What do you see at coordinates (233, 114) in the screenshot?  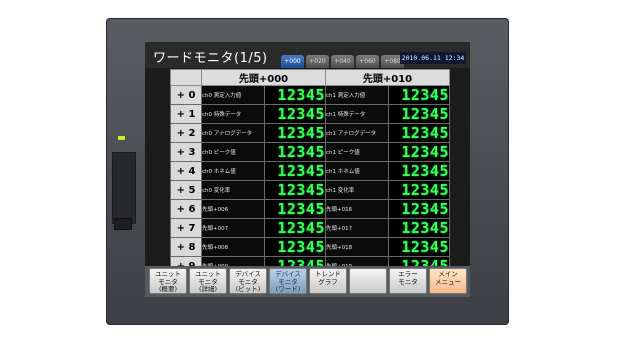 I see `left-device-label: ch0 特殊データ` at bounding box center [233, 114].